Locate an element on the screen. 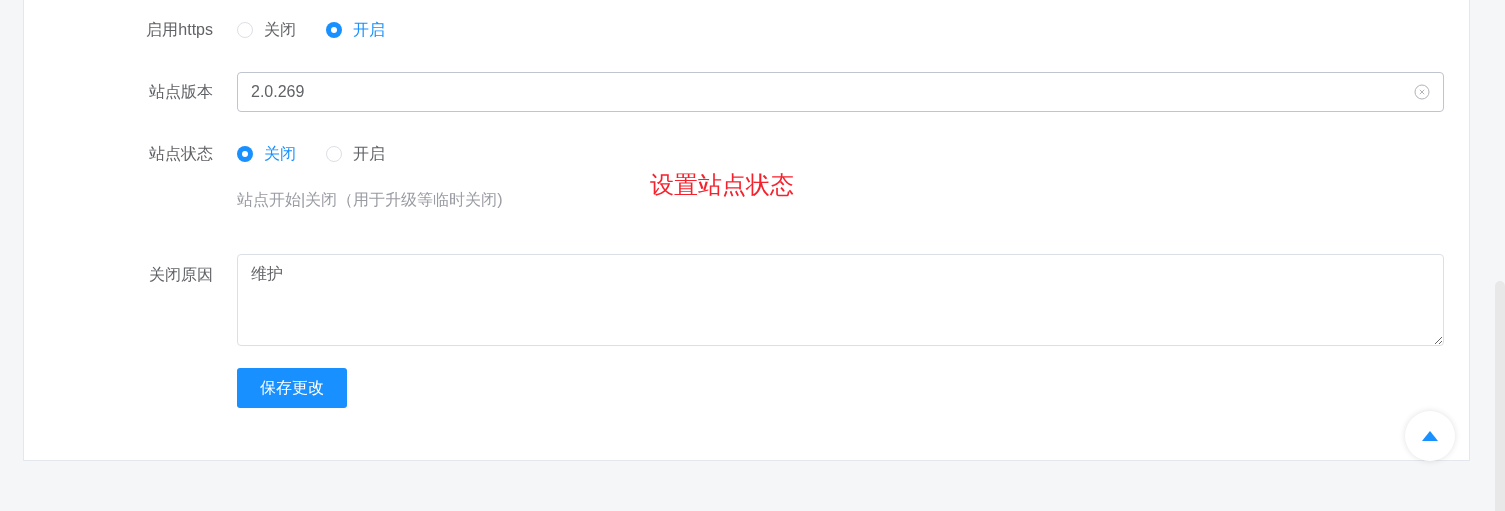 This screenshot has height=511, width=1505. field-label: 关闭原因 is located at coordinates (181, 275).